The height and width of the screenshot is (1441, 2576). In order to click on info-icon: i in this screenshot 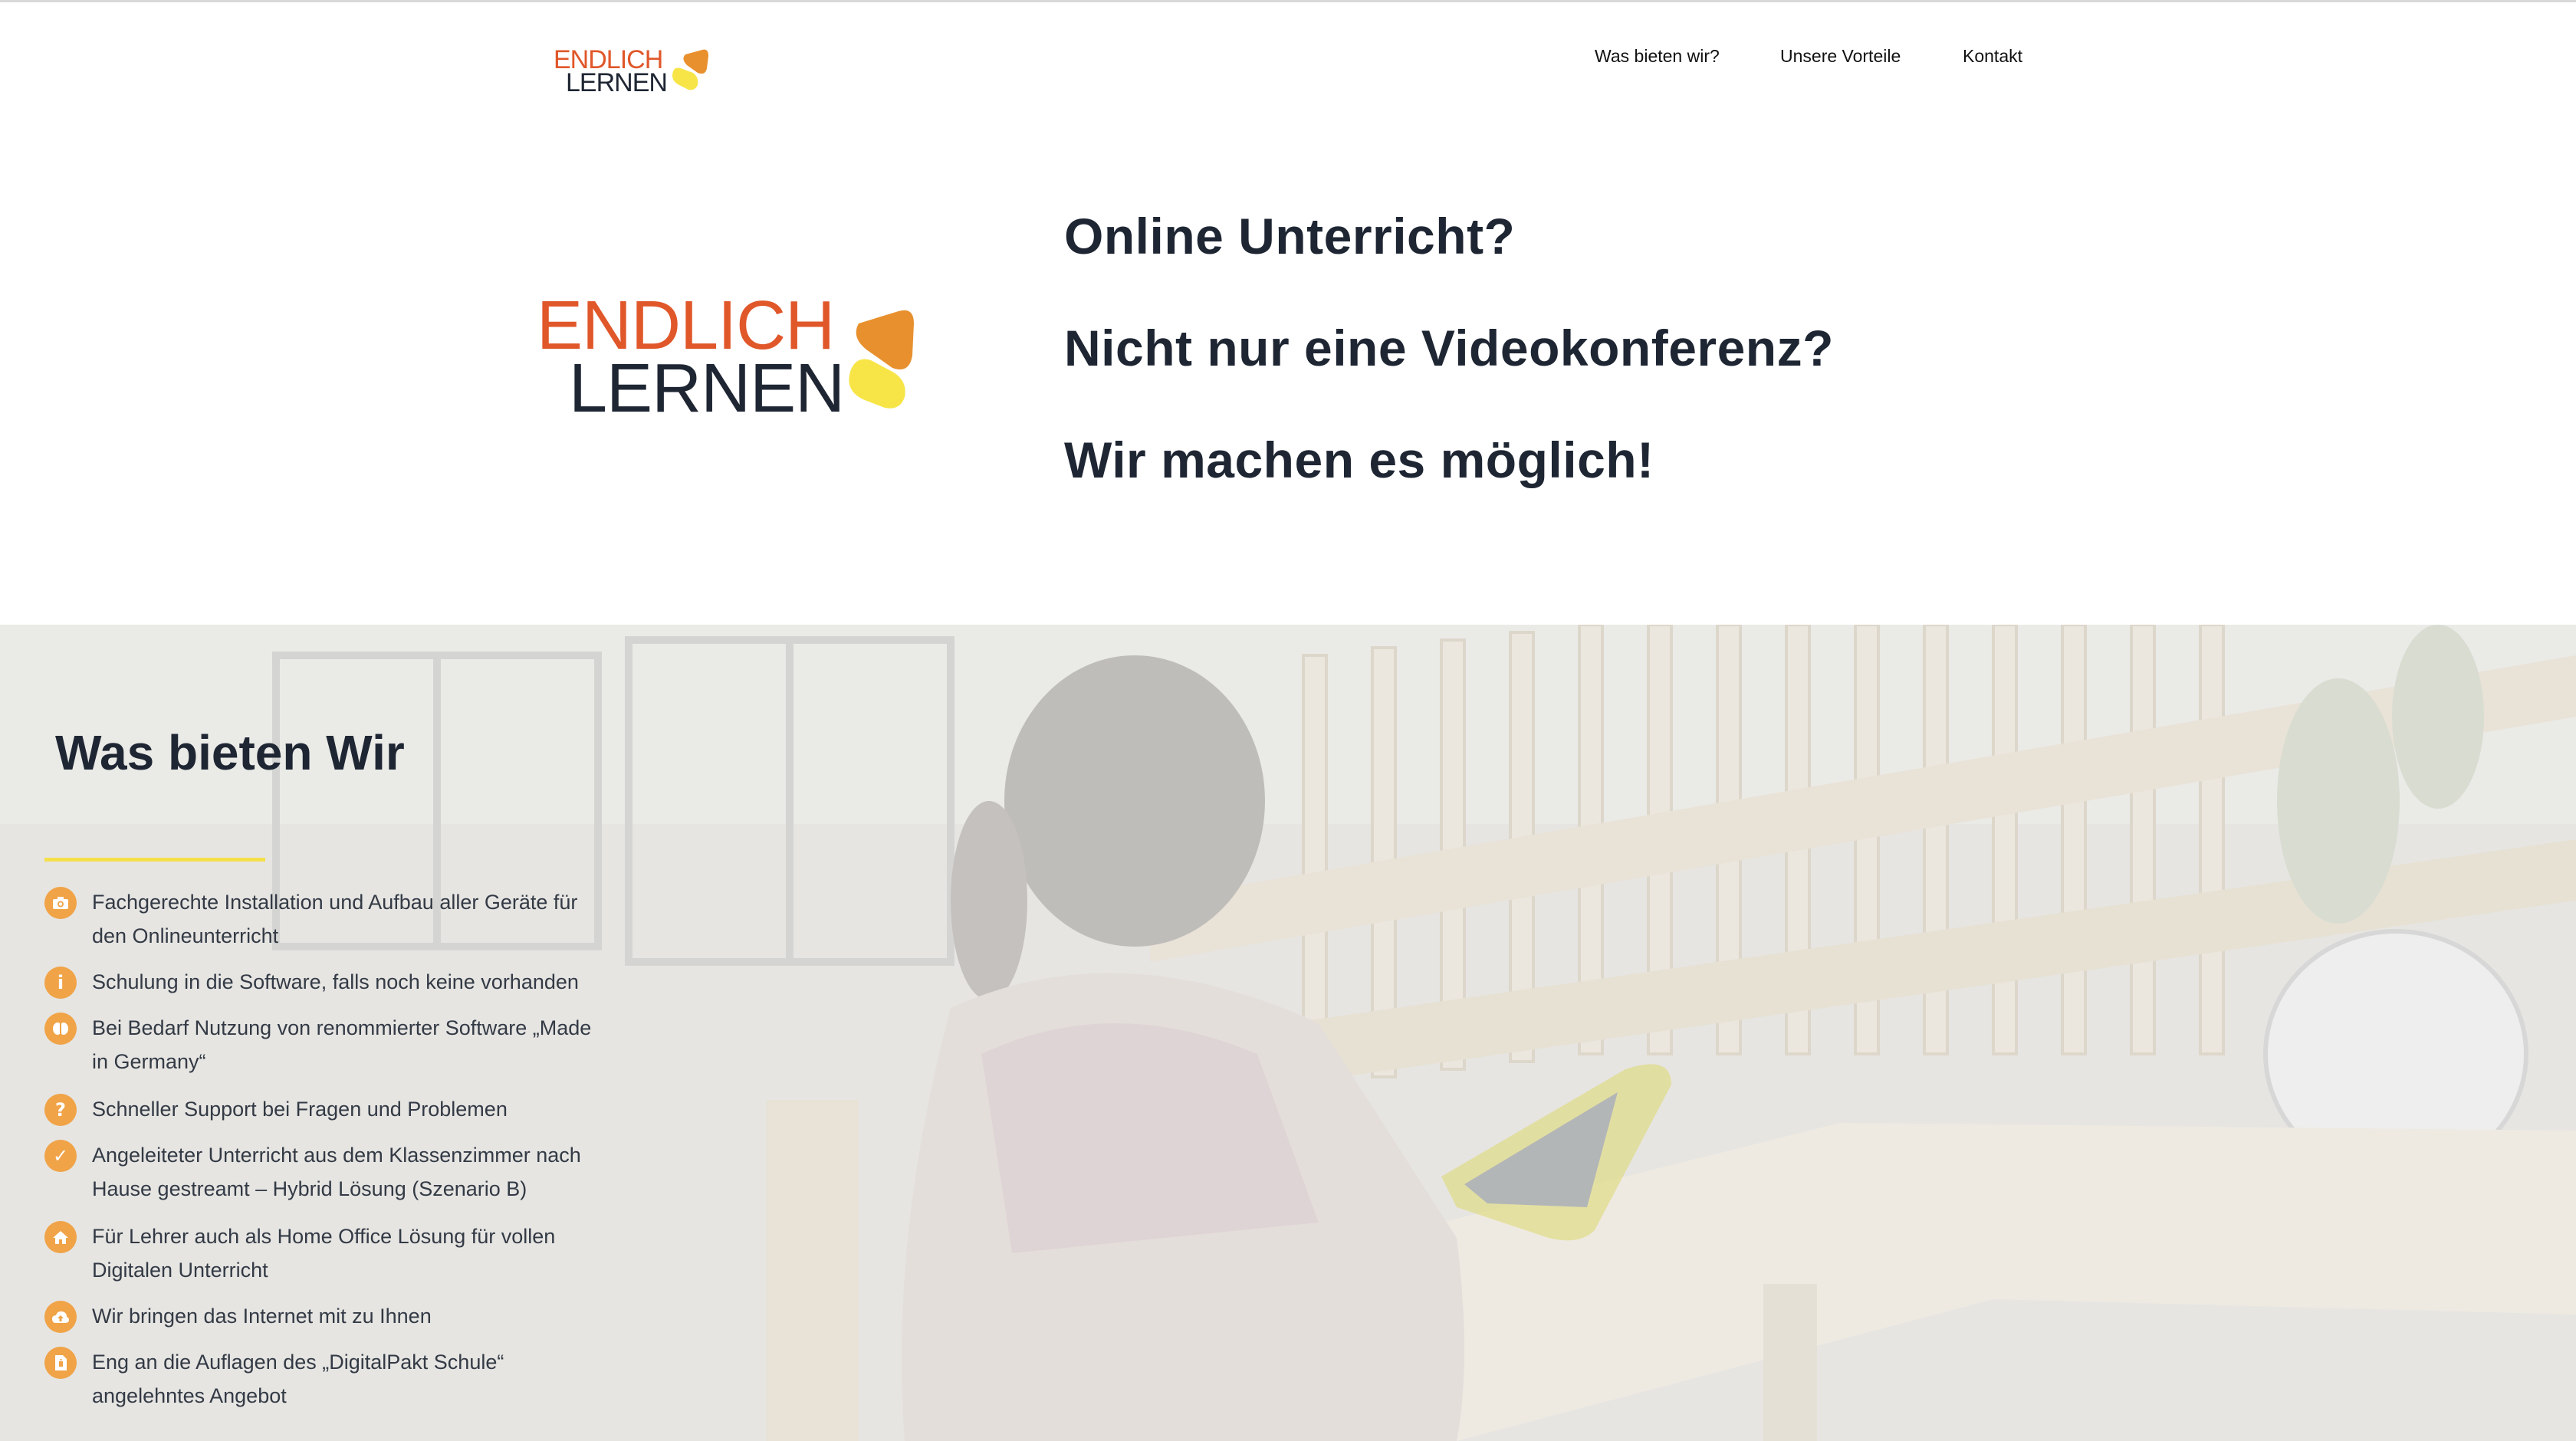, I will do `click(61, 983)`.